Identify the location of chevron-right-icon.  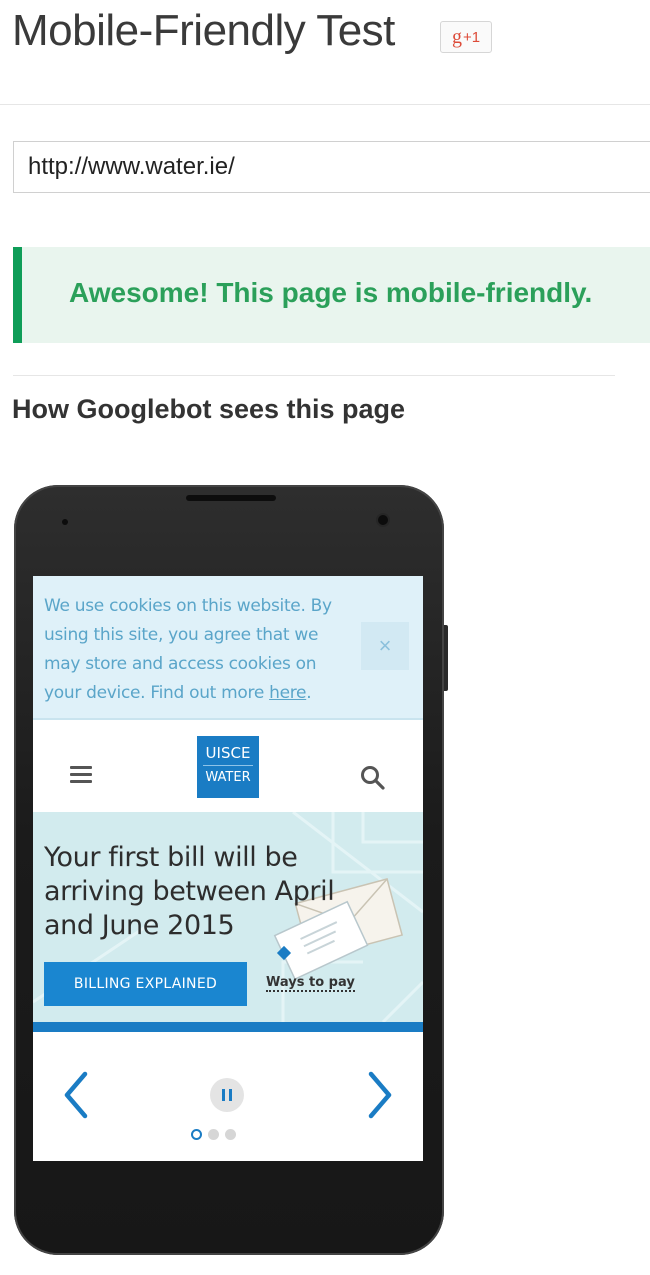
(380, 1095).